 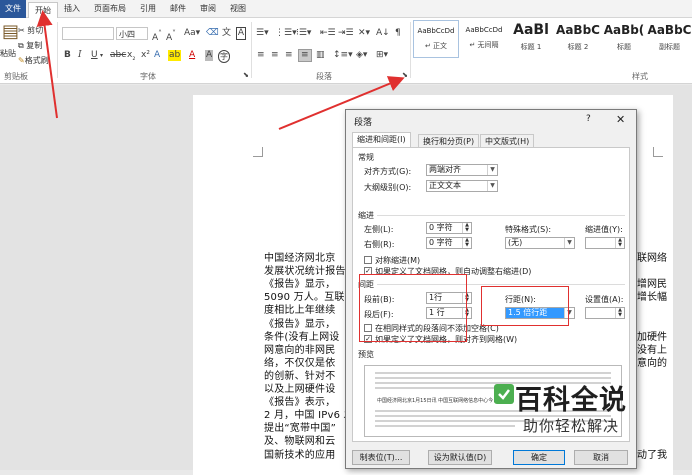 What do you see at coordinates (47, 64) in the screenshot?
I see `arrow-to-home-tab` at bounding box center [47, 64].